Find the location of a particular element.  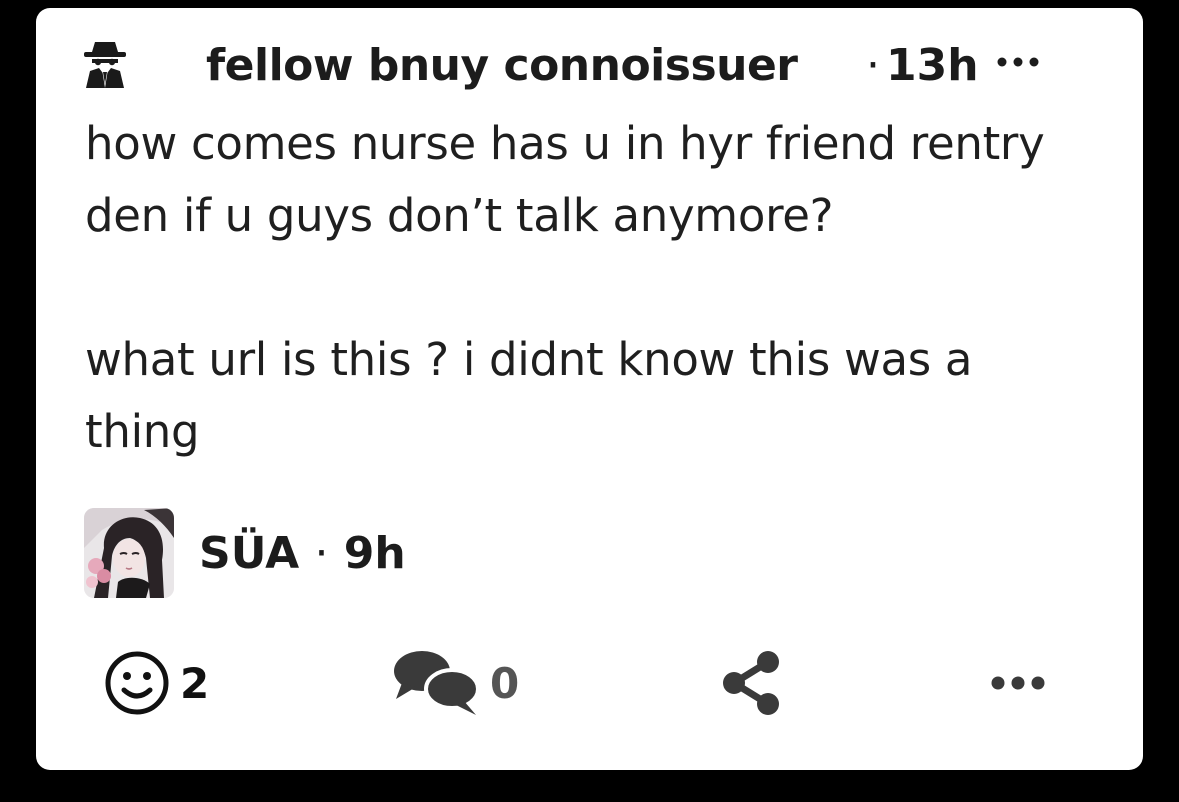

smiley-icon is located at coordinates (137, 683).